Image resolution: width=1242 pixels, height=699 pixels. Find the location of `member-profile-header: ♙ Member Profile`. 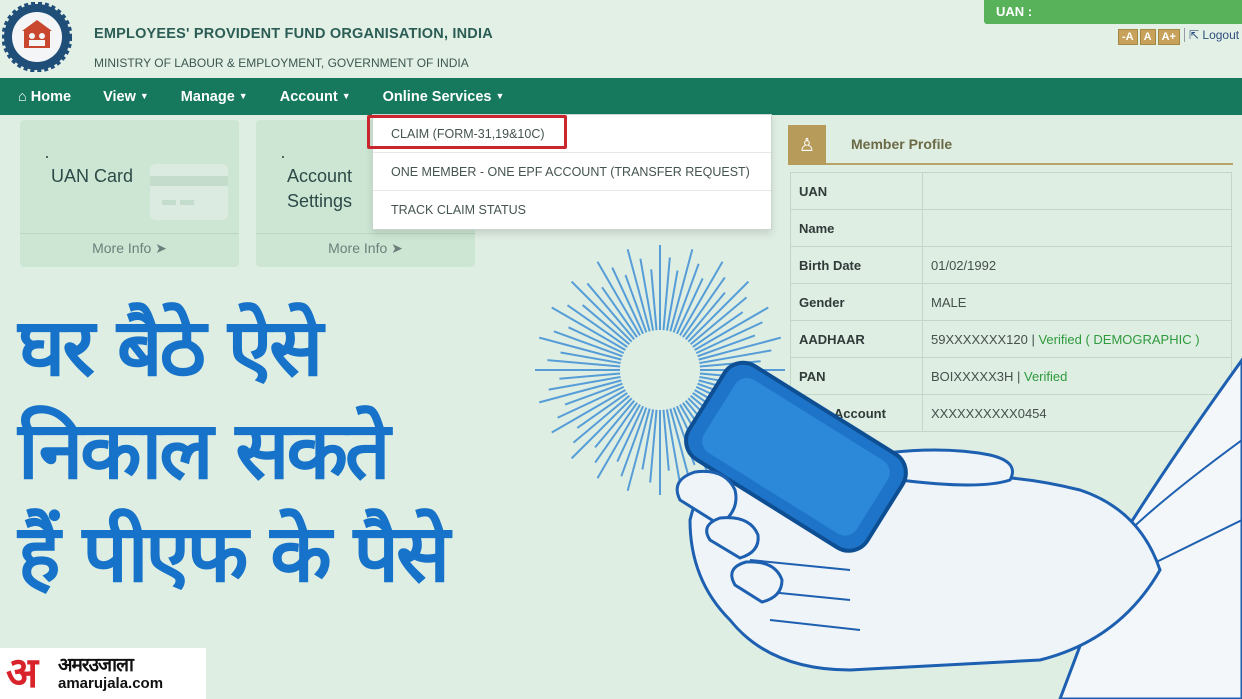

member-profile-header: ♙ Member Profile is located at coordinates (1010, 145).